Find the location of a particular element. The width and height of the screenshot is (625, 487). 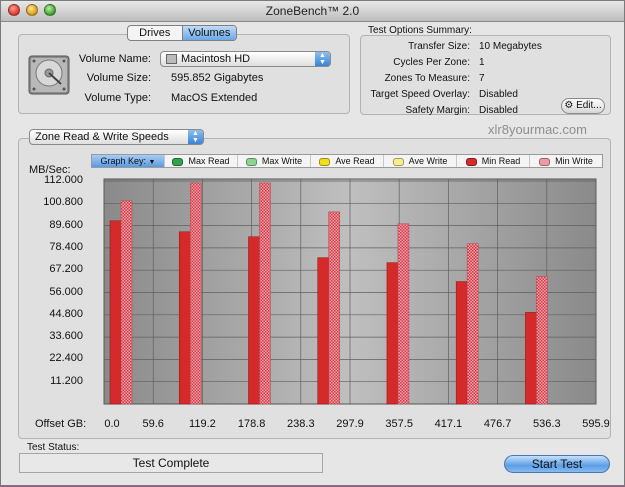

test-status-label: Test Status: is located at coordinates (53, 447).